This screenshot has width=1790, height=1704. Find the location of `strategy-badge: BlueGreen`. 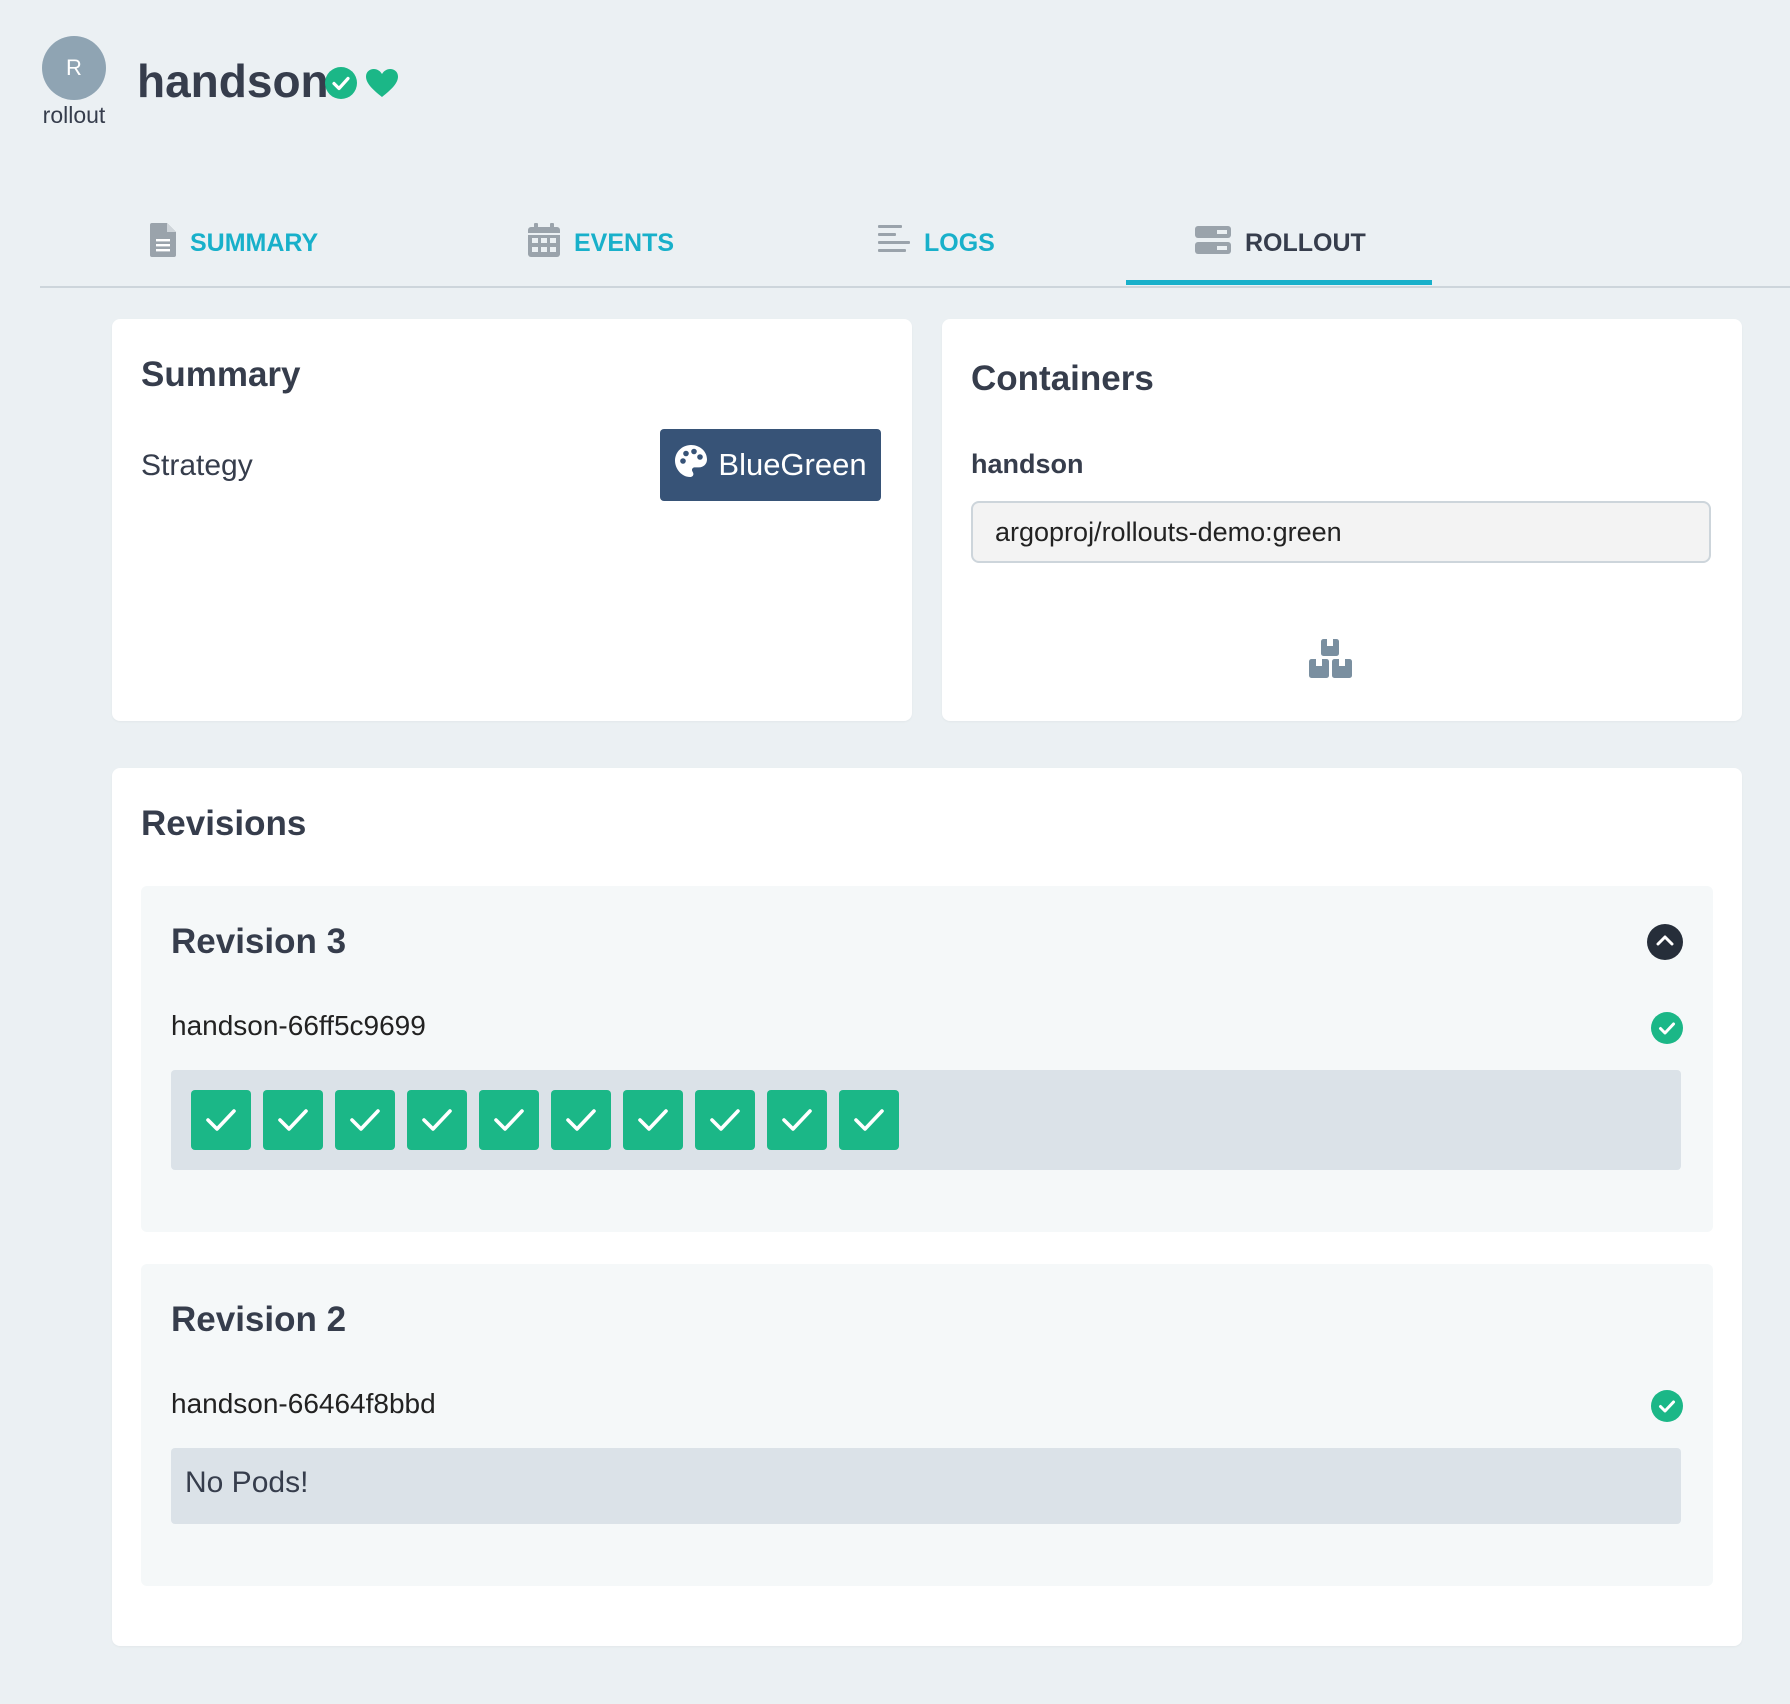

strategy-badge: BlueGreen is located at coordinates (770, 465).